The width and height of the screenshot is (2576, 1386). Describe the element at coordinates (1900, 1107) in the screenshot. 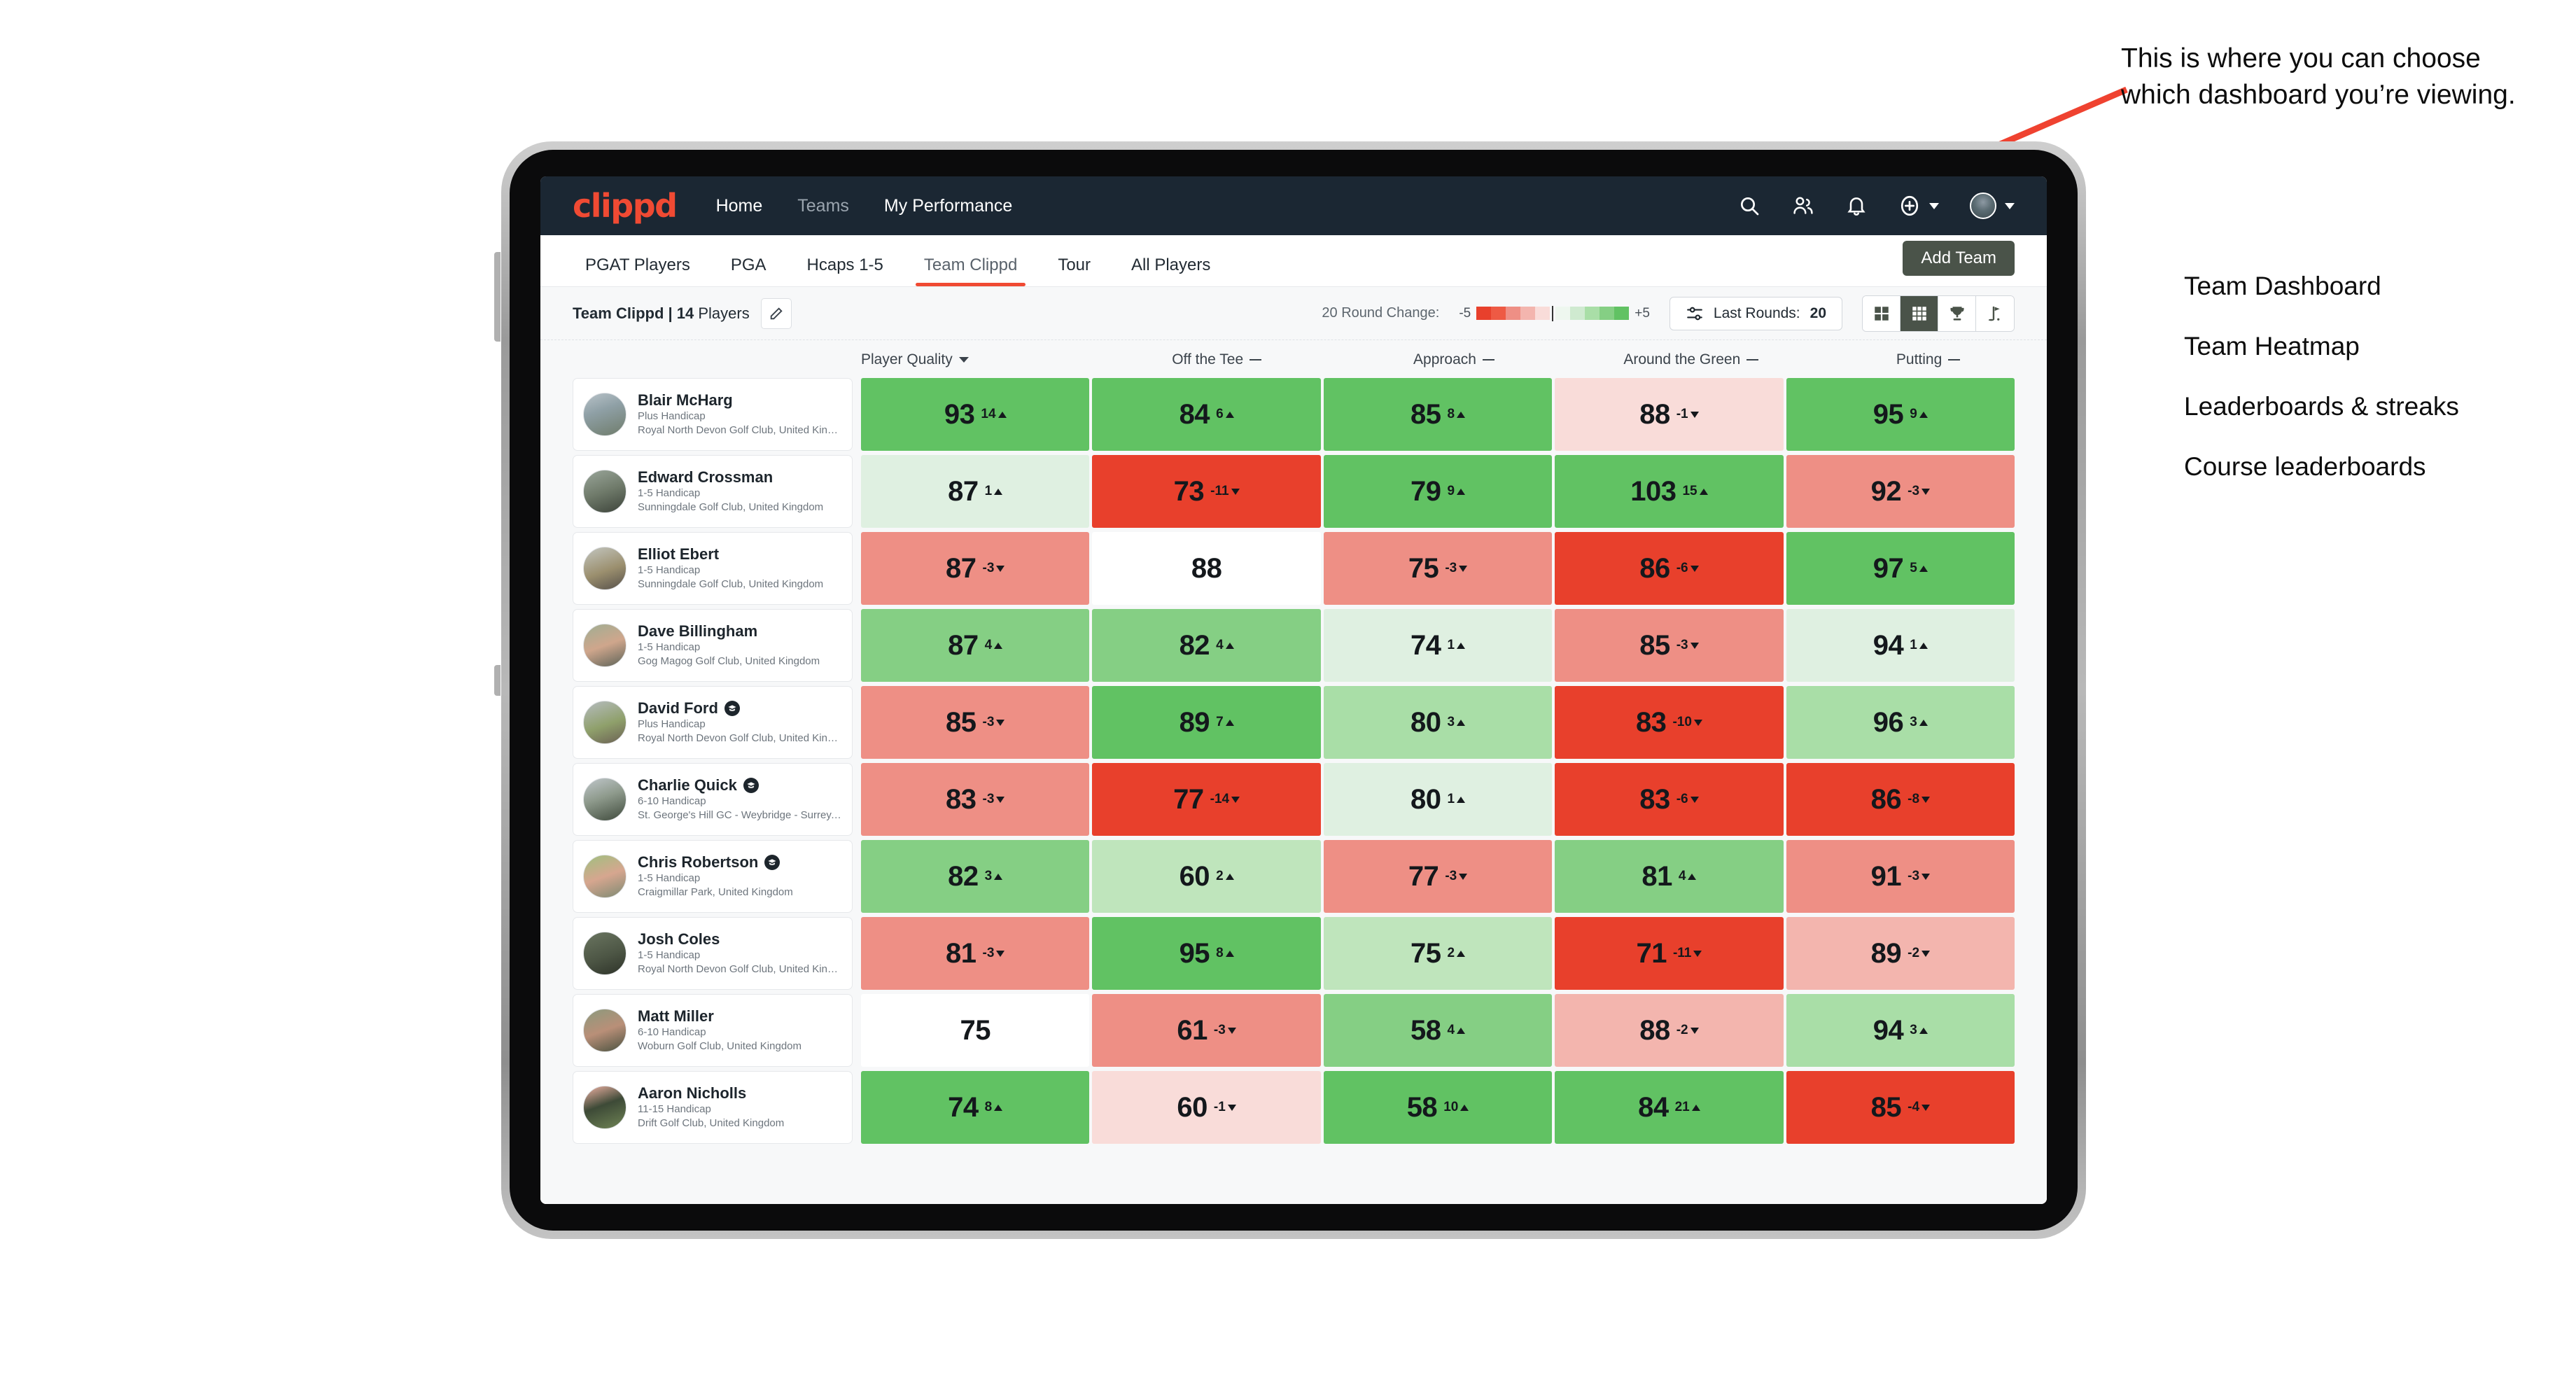

I see `heatmap-cell: 85 -4` at that location.